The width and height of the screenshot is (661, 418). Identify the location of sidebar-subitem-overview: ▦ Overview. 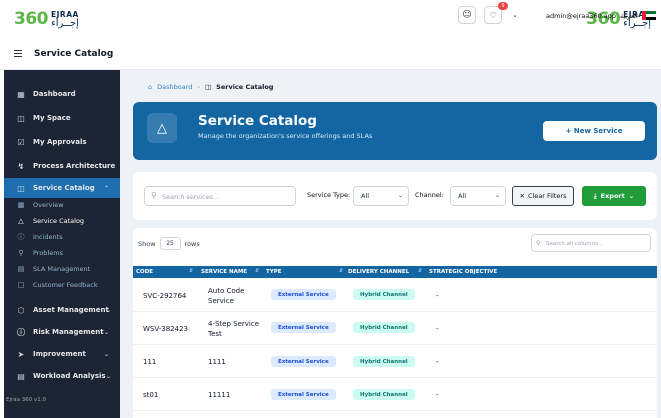
(62, 205).